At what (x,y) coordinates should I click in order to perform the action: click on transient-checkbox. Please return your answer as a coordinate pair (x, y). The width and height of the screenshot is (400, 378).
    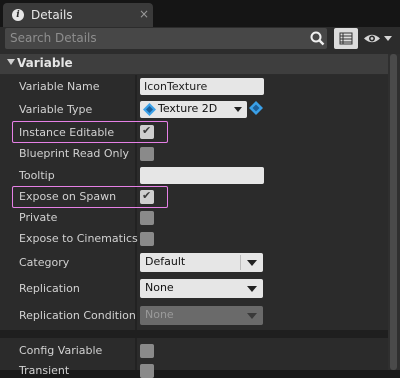
    Looking at the image, I should click on (147, 371).